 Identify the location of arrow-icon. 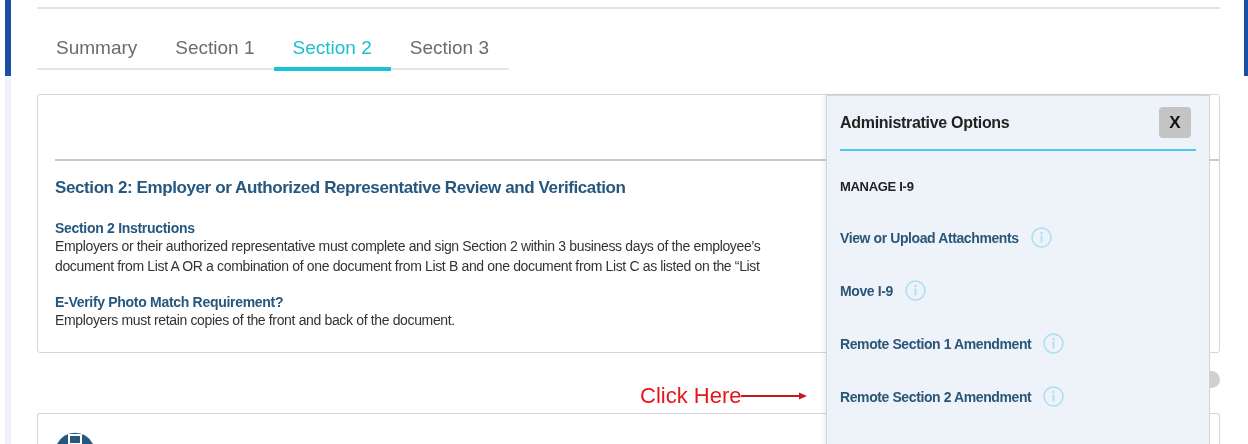
(774, 396).